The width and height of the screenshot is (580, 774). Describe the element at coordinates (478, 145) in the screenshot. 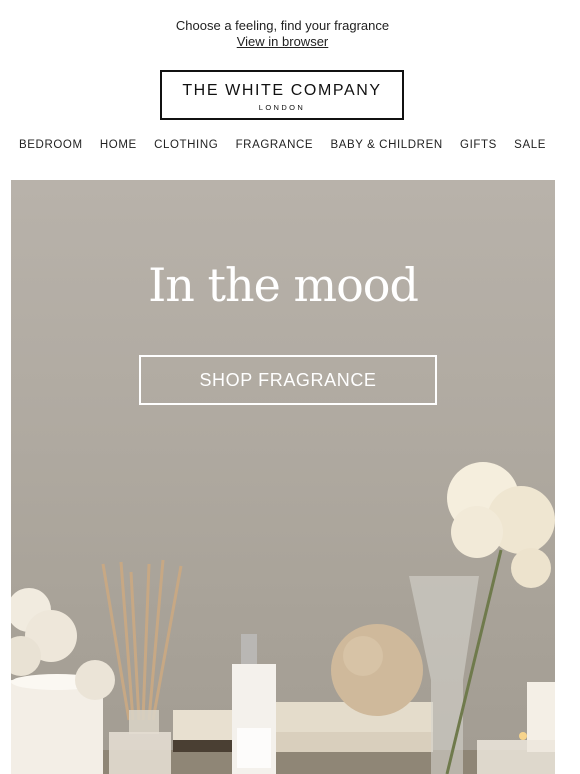

I see `nav-item-gifts: GIFTS` at that location.